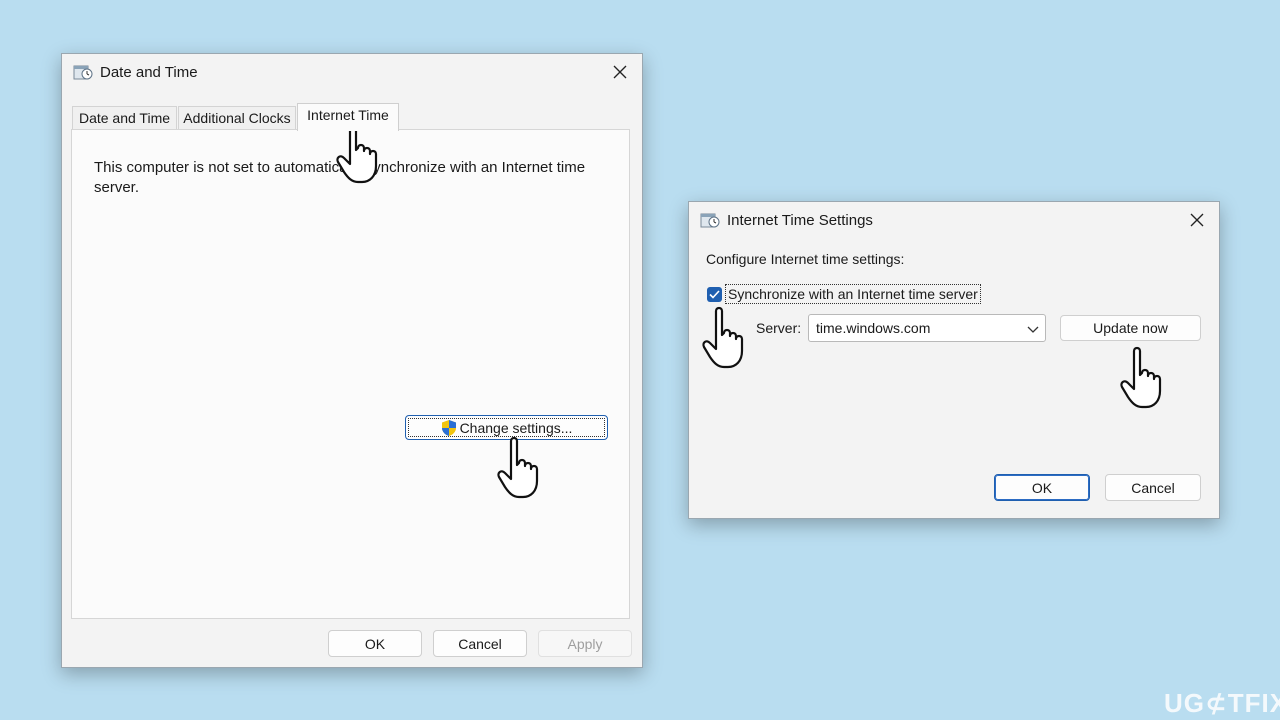 This screenshot has width=1280, height=720. Describe the element at coordinates (1033, 329) in the screenshot. I see `chevron-down-icon` at that location.